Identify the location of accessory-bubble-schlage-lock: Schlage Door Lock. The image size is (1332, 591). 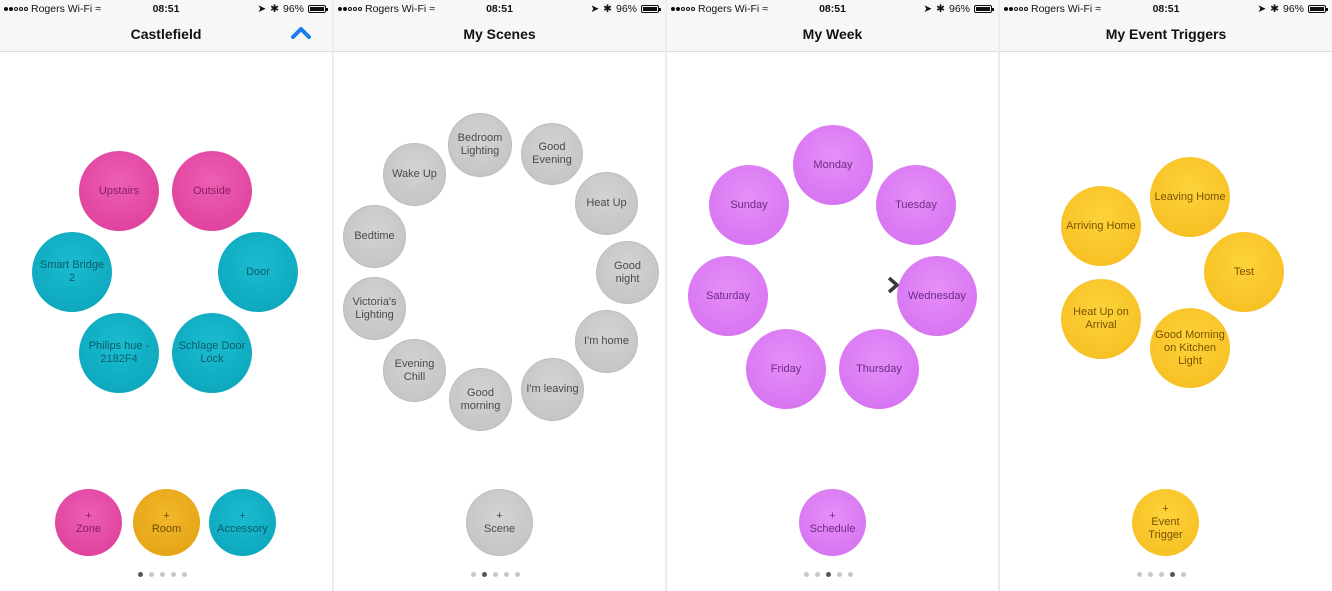
(212, 353).